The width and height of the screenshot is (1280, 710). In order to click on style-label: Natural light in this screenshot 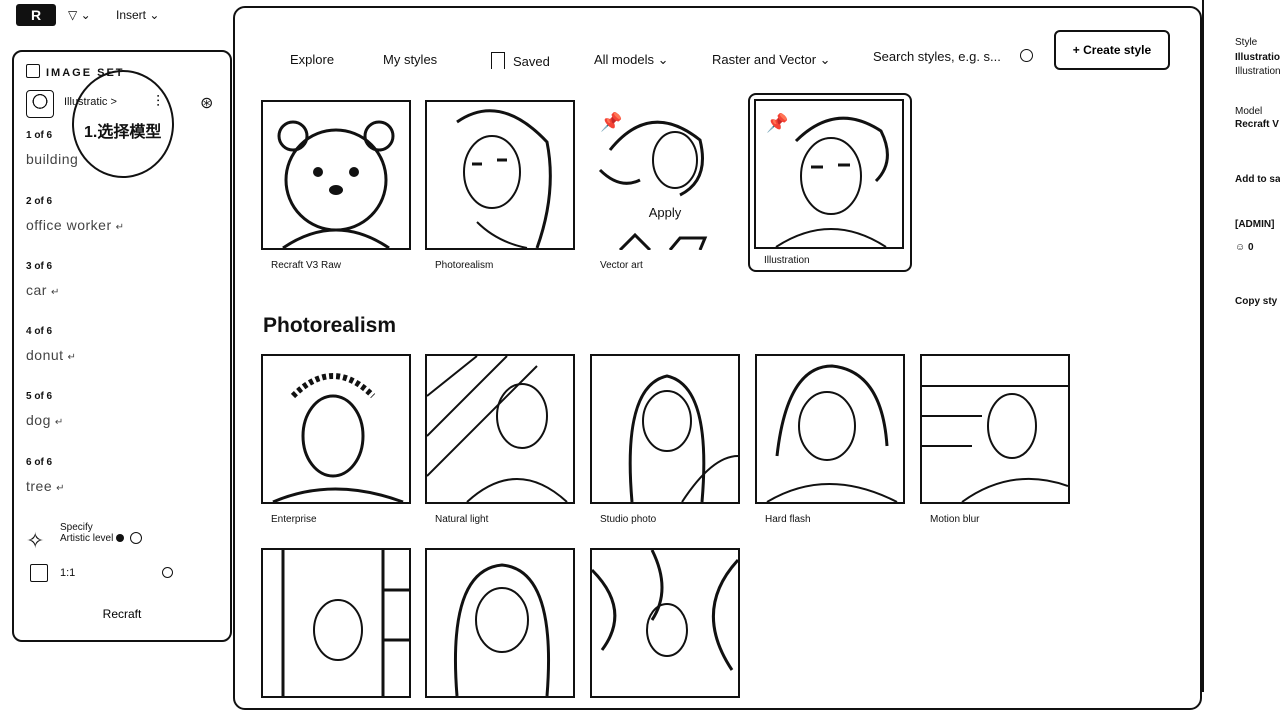, I will do `click(462, 519)`.